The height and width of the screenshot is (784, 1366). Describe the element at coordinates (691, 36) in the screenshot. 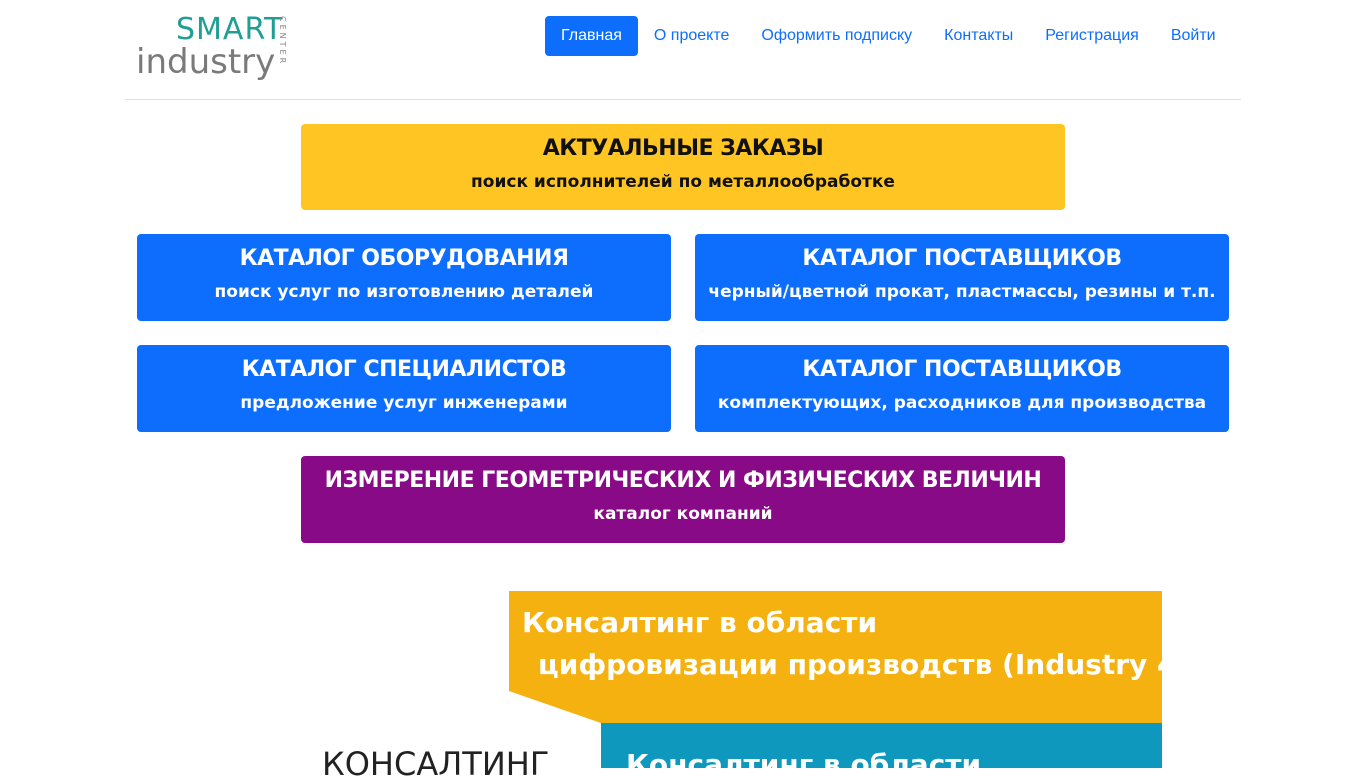

I see `nav-item-about: О проекте` at that location.